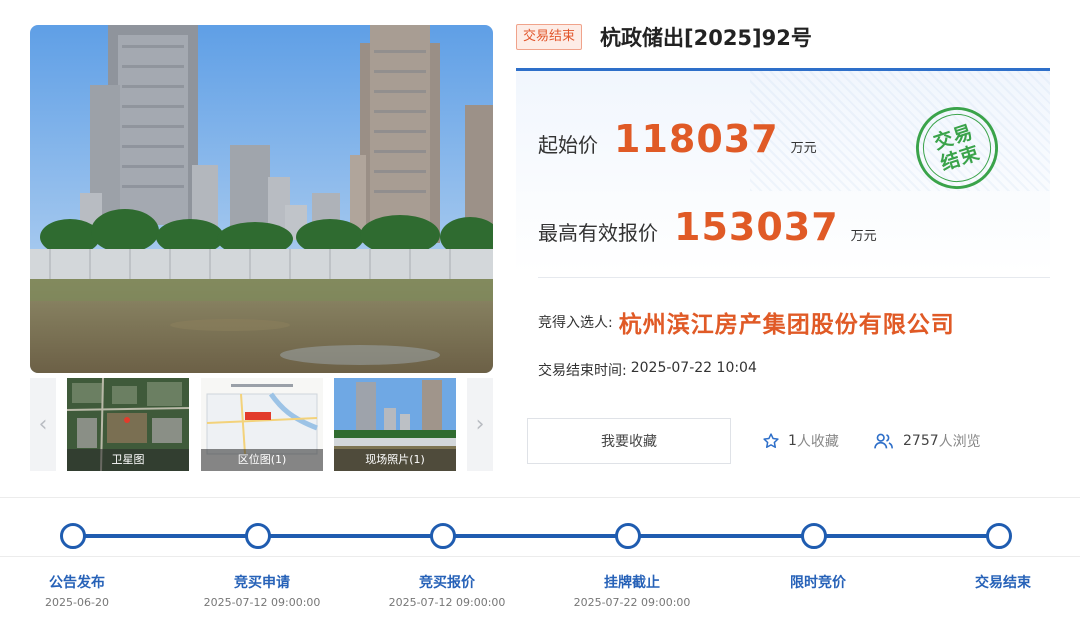  What do you see at coordinates (696, 139) in the screenshot?
I see `starting-price-value: 118037` at bounding box center [696, 139].